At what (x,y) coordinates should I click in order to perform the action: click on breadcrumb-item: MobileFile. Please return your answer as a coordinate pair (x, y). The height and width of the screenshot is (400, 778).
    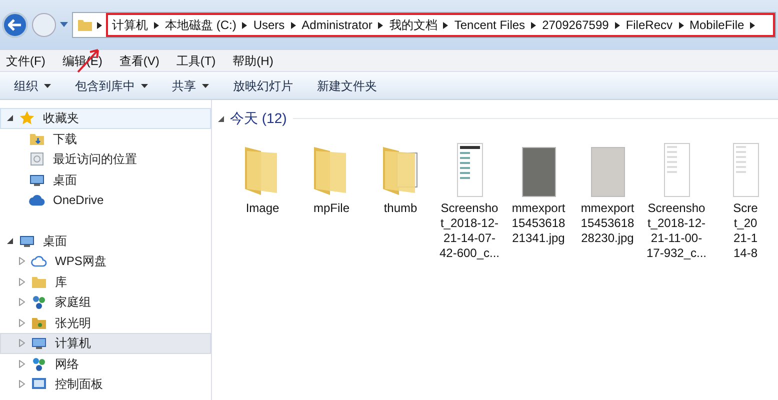
    Looking at the image, I should click on (717, 25).